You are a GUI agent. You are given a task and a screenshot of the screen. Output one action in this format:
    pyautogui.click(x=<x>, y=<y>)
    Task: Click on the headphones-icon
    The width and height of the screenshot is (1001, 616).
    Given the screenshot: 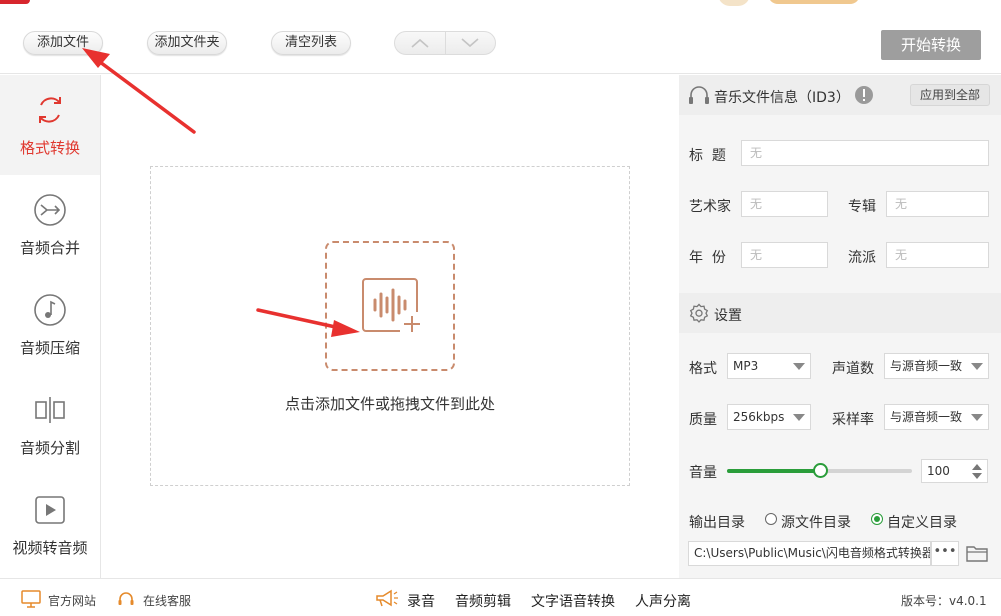 What is the action you would take?
    pyautogui.click(x=699, y=95)
    